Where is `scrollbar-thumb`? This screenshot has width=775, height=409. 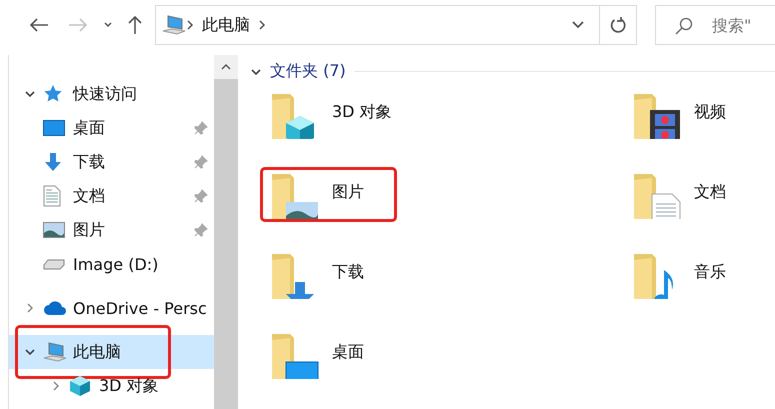
scrollbar-thumb is located at coordinates (226, 244).